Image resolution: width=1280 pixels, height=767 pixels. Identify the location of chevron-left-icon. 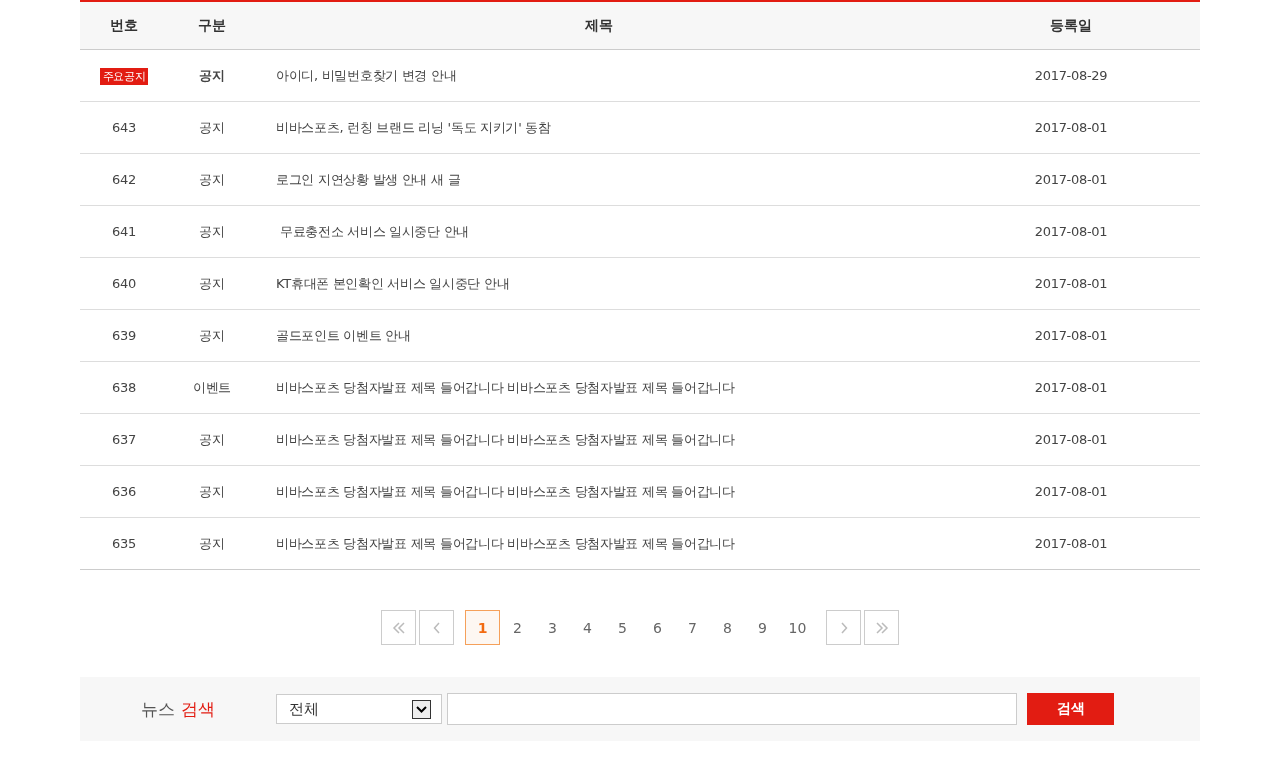
(436, 627).